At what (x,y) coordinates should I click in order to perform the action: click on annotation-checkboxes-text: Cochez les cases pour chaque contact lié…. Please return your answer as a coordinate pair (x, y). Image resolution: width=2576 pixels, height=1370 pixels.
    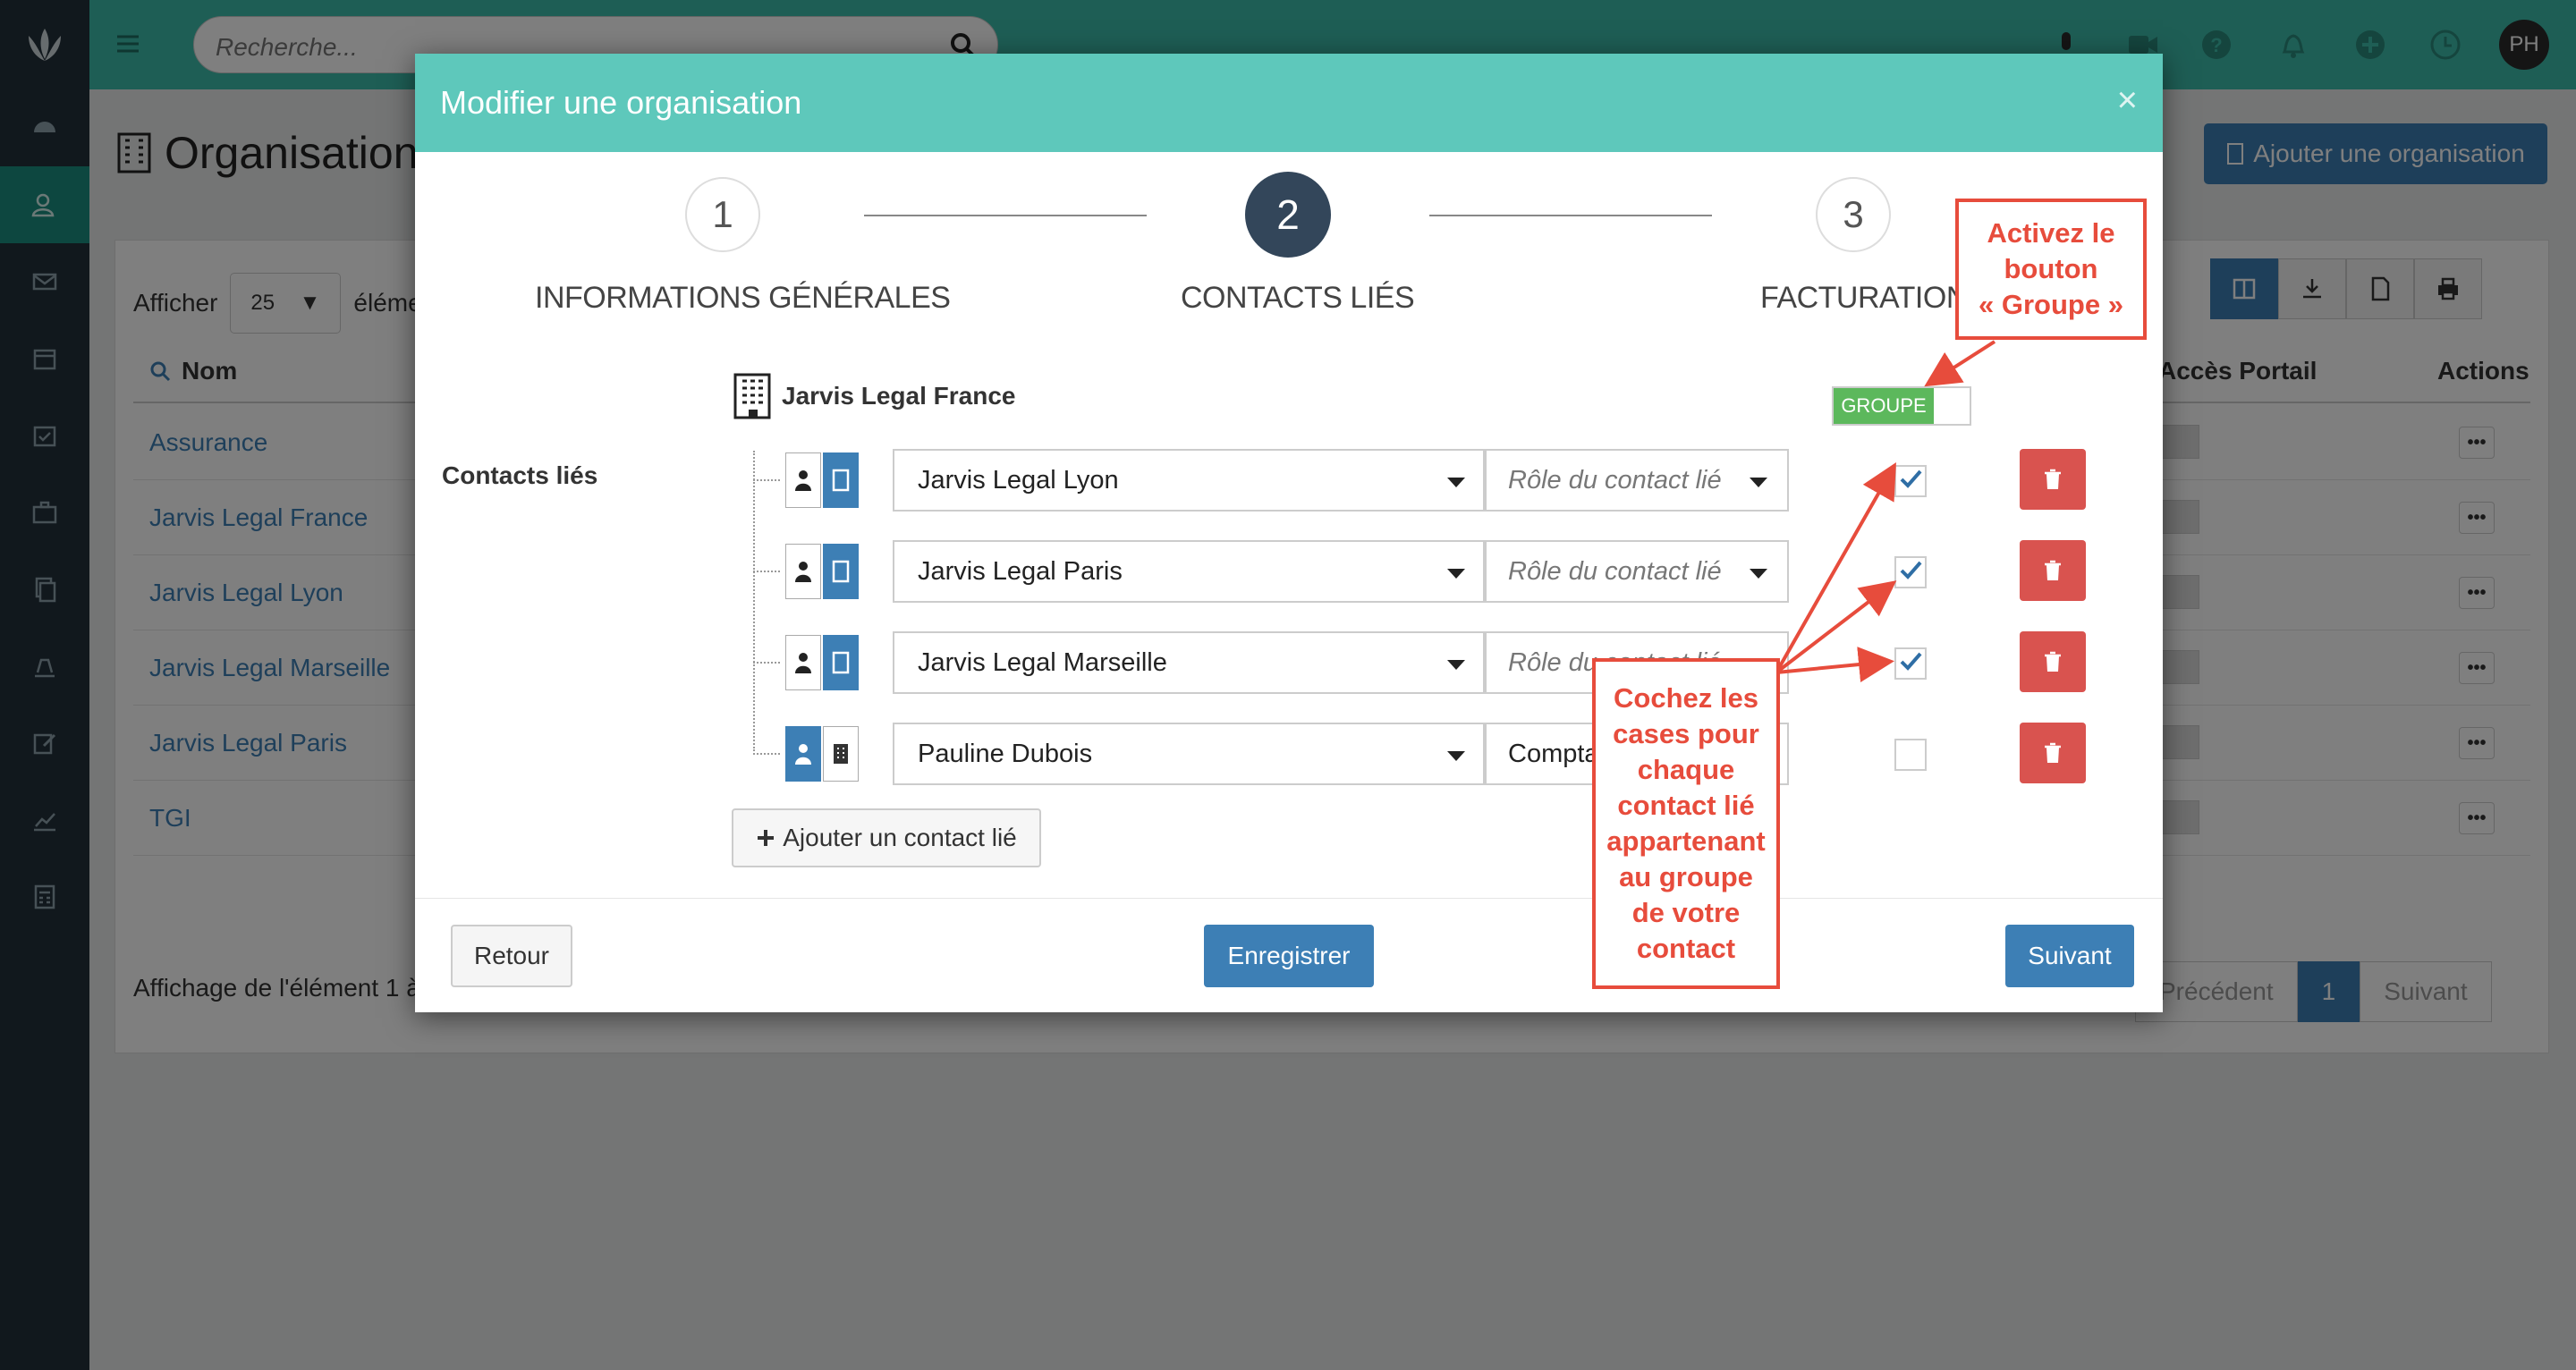
    Looking at the image, I should click on (1685, 824).